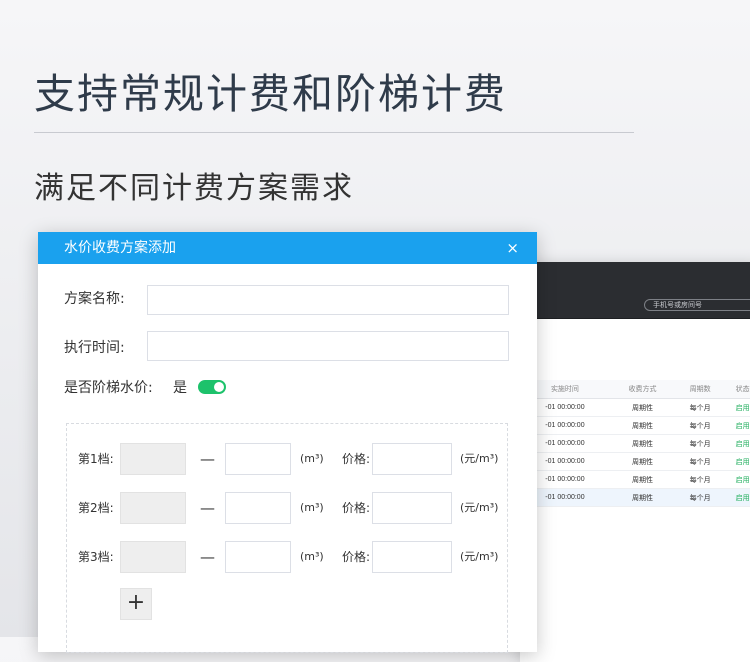 This screenshot has height=662, width=750. What do you see at coordinates (635, 290) in the screenshot?
I see `background-app-topbar: 手机号或房间号` at bounding box center [635, 290].